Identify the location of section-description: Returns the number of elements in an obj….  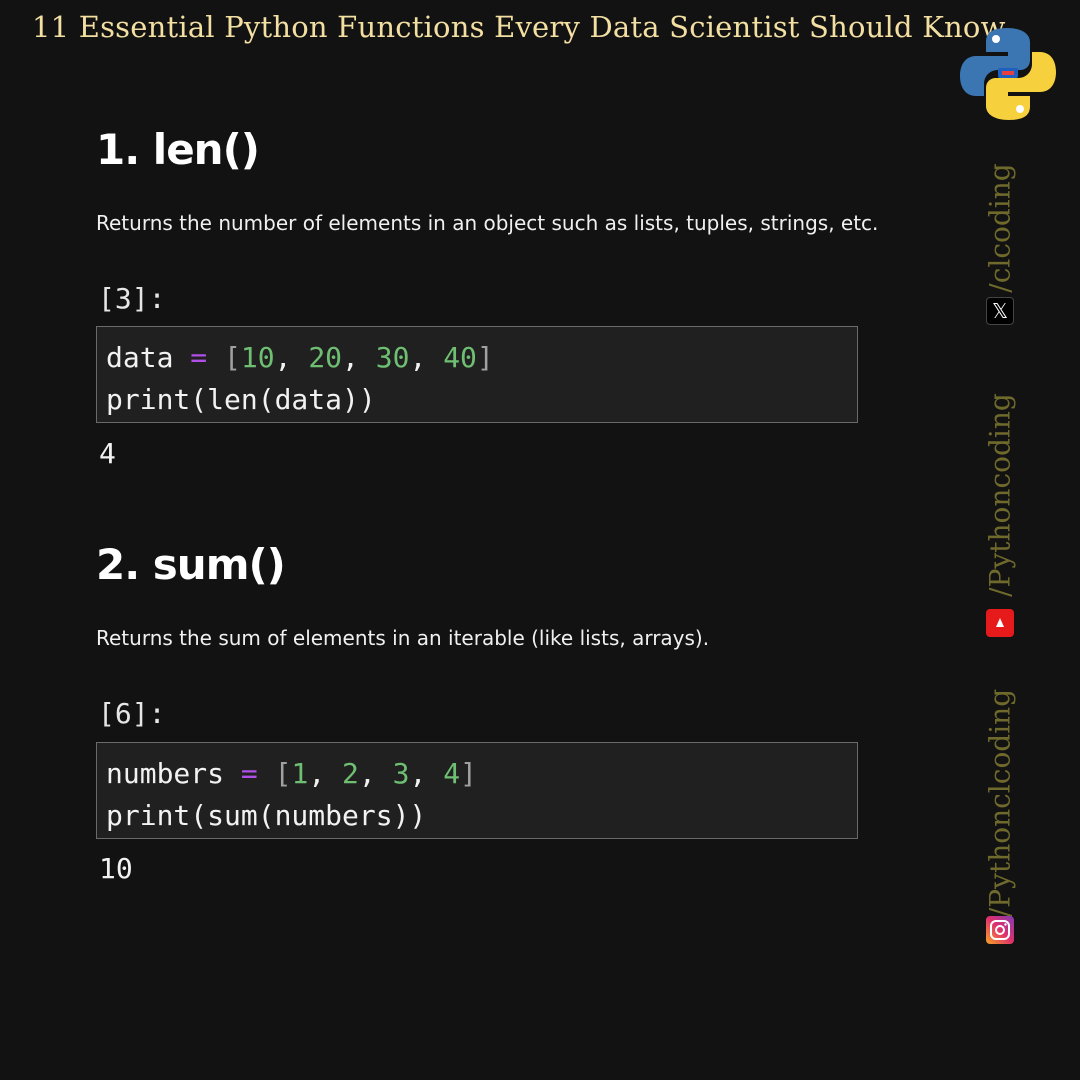
(487, 223).